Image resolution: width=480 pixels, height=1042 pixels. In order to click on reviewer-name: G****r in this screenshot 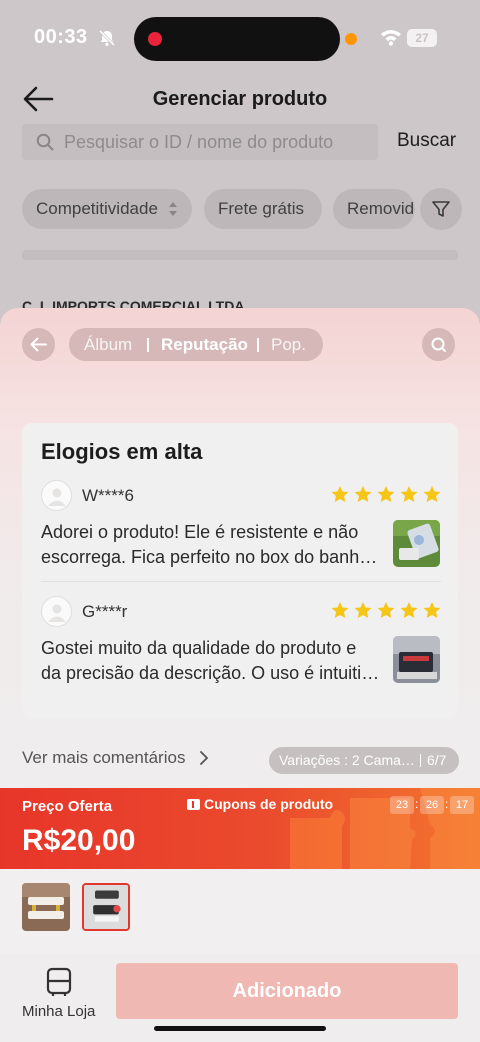, I will do `click(105, 611)`.